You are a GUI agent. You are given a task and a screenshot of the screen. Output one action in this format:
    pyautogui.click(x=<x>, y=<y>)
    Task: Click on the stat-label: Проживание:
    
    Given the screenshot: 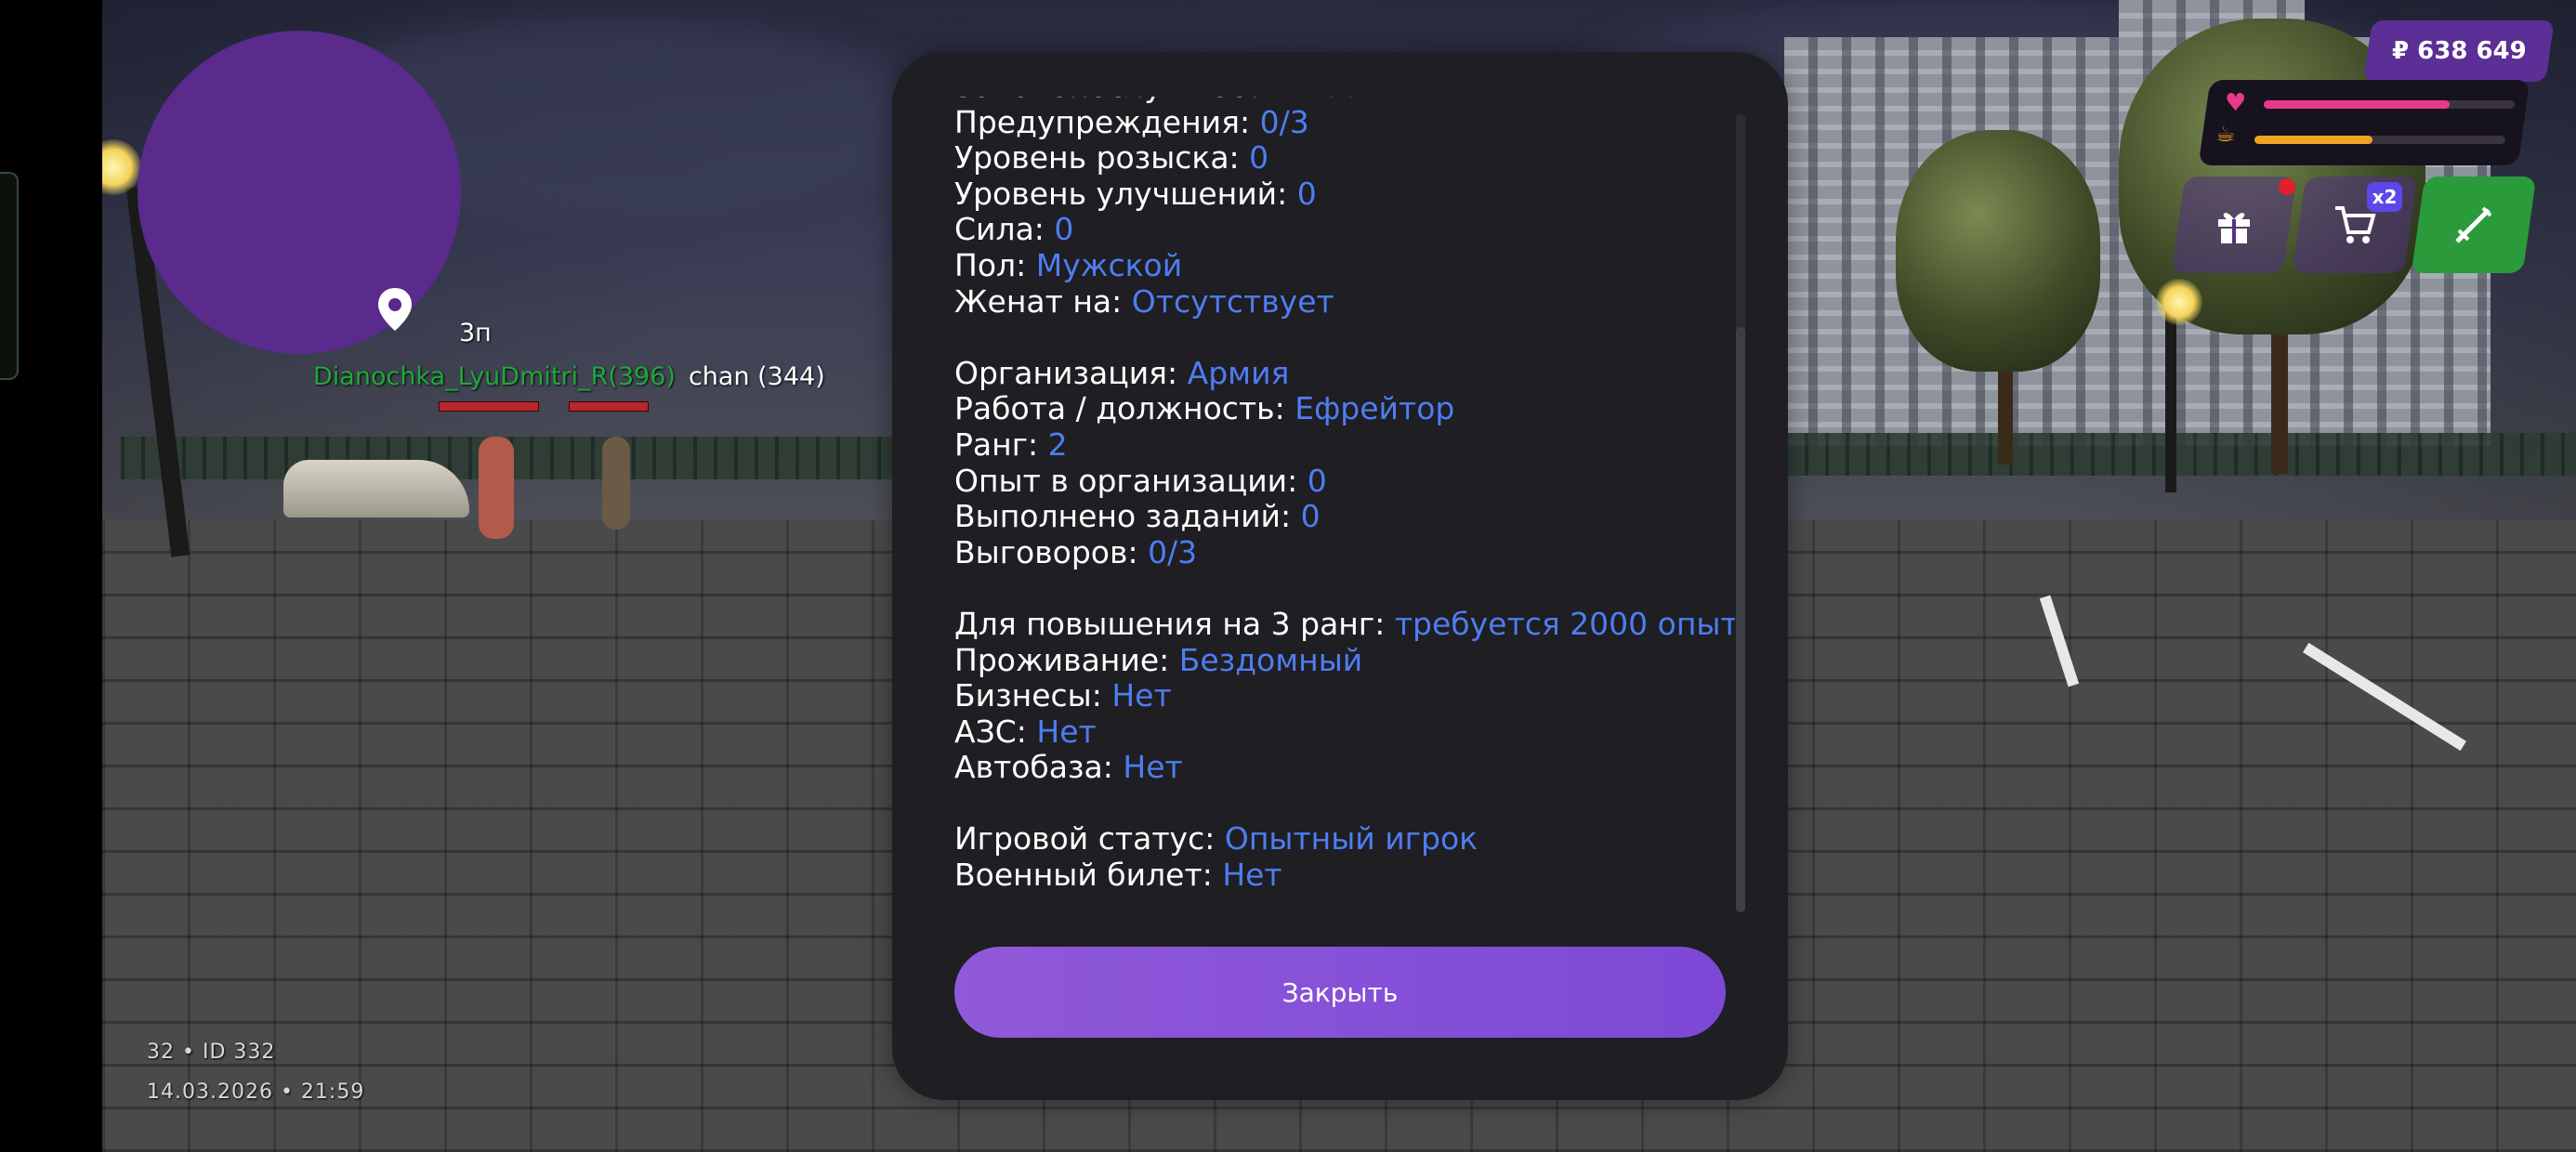 What is the action you would take?
    pyautogui.click(x=1066, y=659)
    